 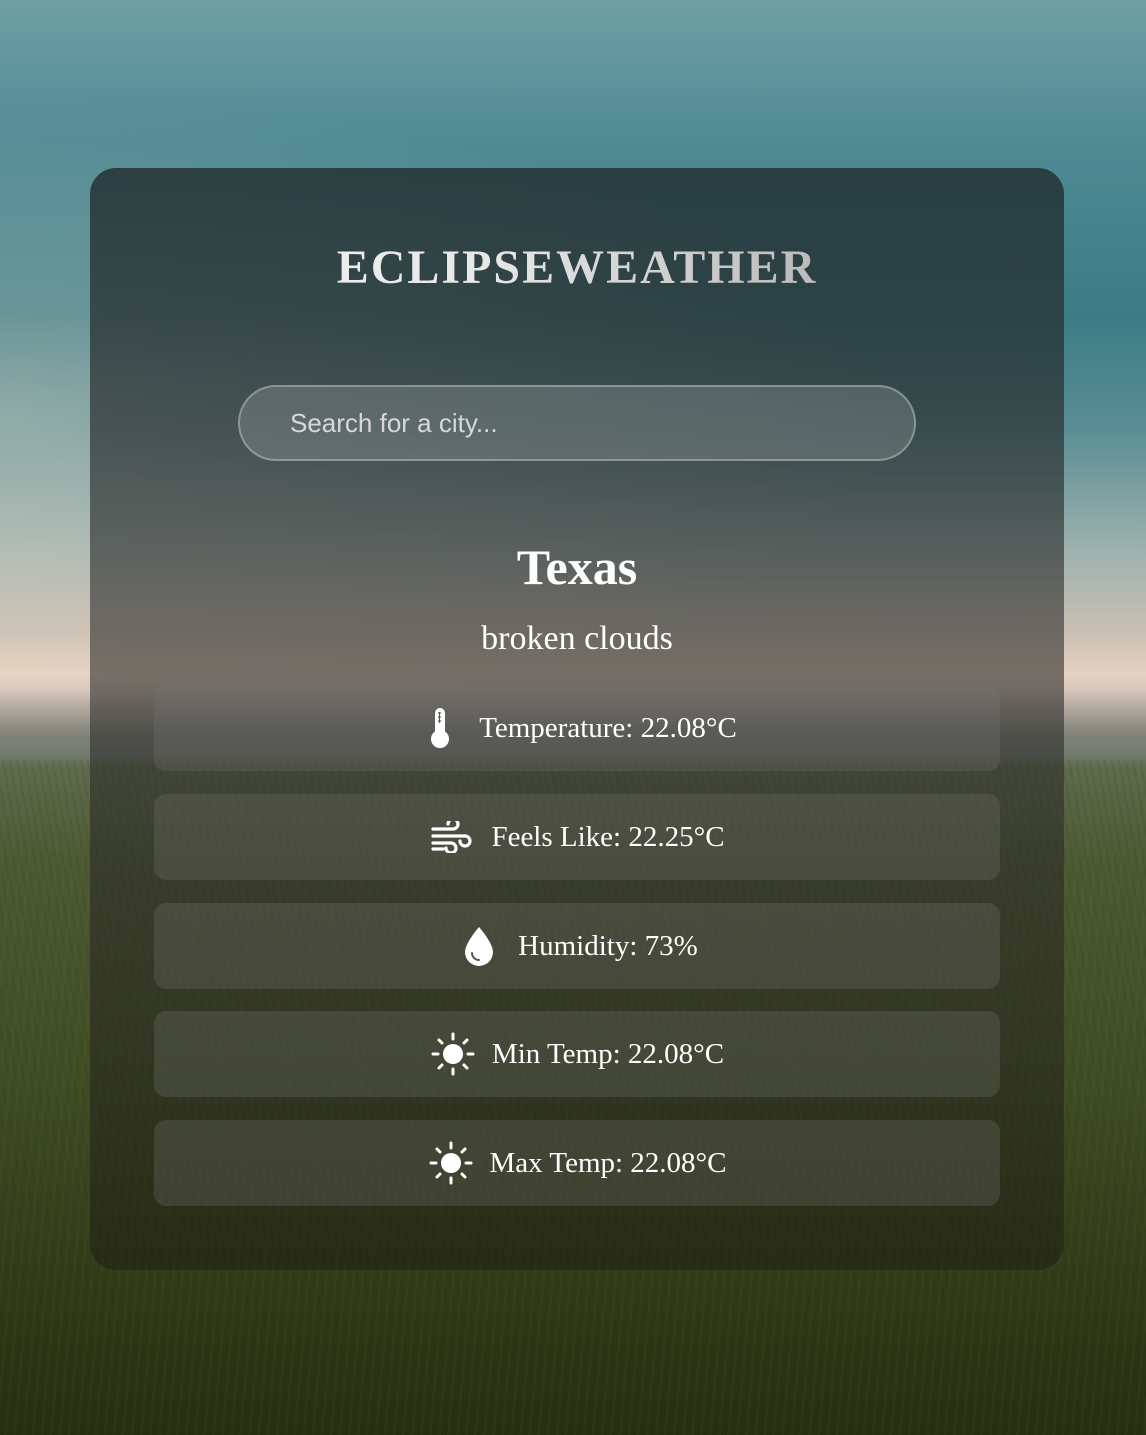 What do you see at coordinates (608, 727) in the screenshot?
I see `metric-text: Temperature: 22.08°C` at bounding box center [608, 727].